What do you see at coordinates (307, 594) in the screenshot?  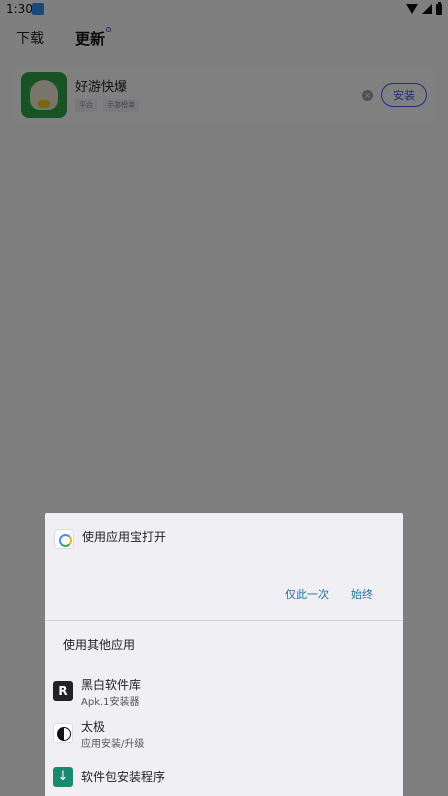 I see `just-once-button: 仅此一次` at bounding box center [307, 594].